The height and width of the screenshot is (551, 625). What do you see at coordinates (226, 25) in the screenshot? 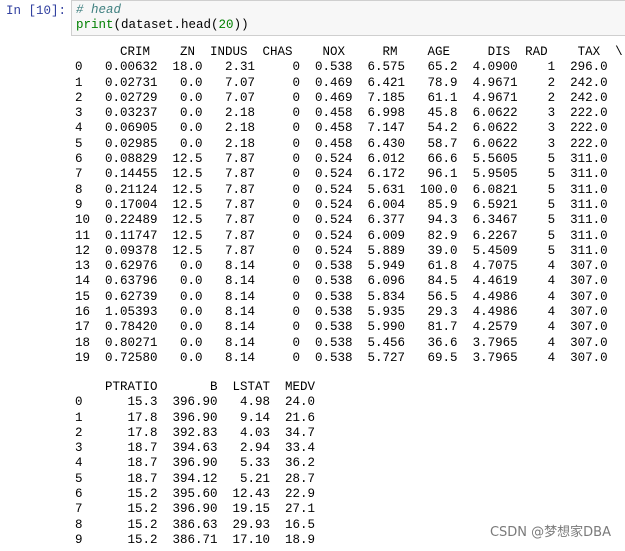
I see `code-argument: 20` at bounding box center [226, 25].